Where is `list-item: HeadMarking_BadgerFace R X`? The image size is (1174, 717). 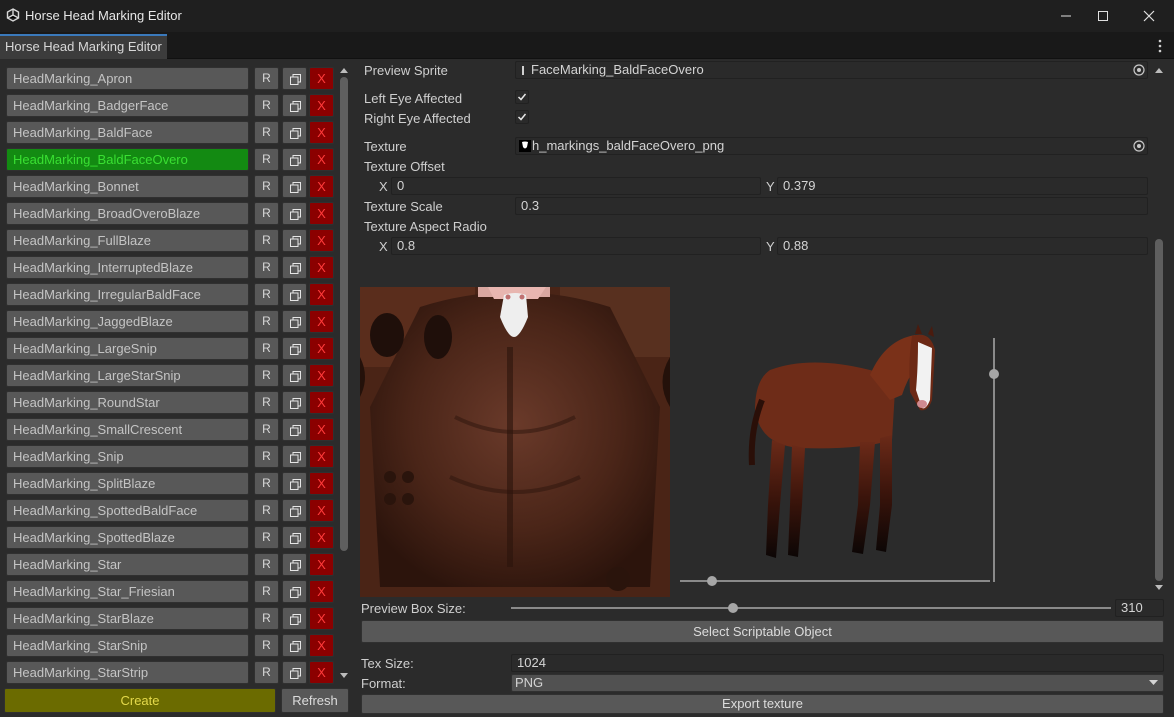 list-item: HeadMarking_BadgerFace R X is located at coordinates (171, 105).